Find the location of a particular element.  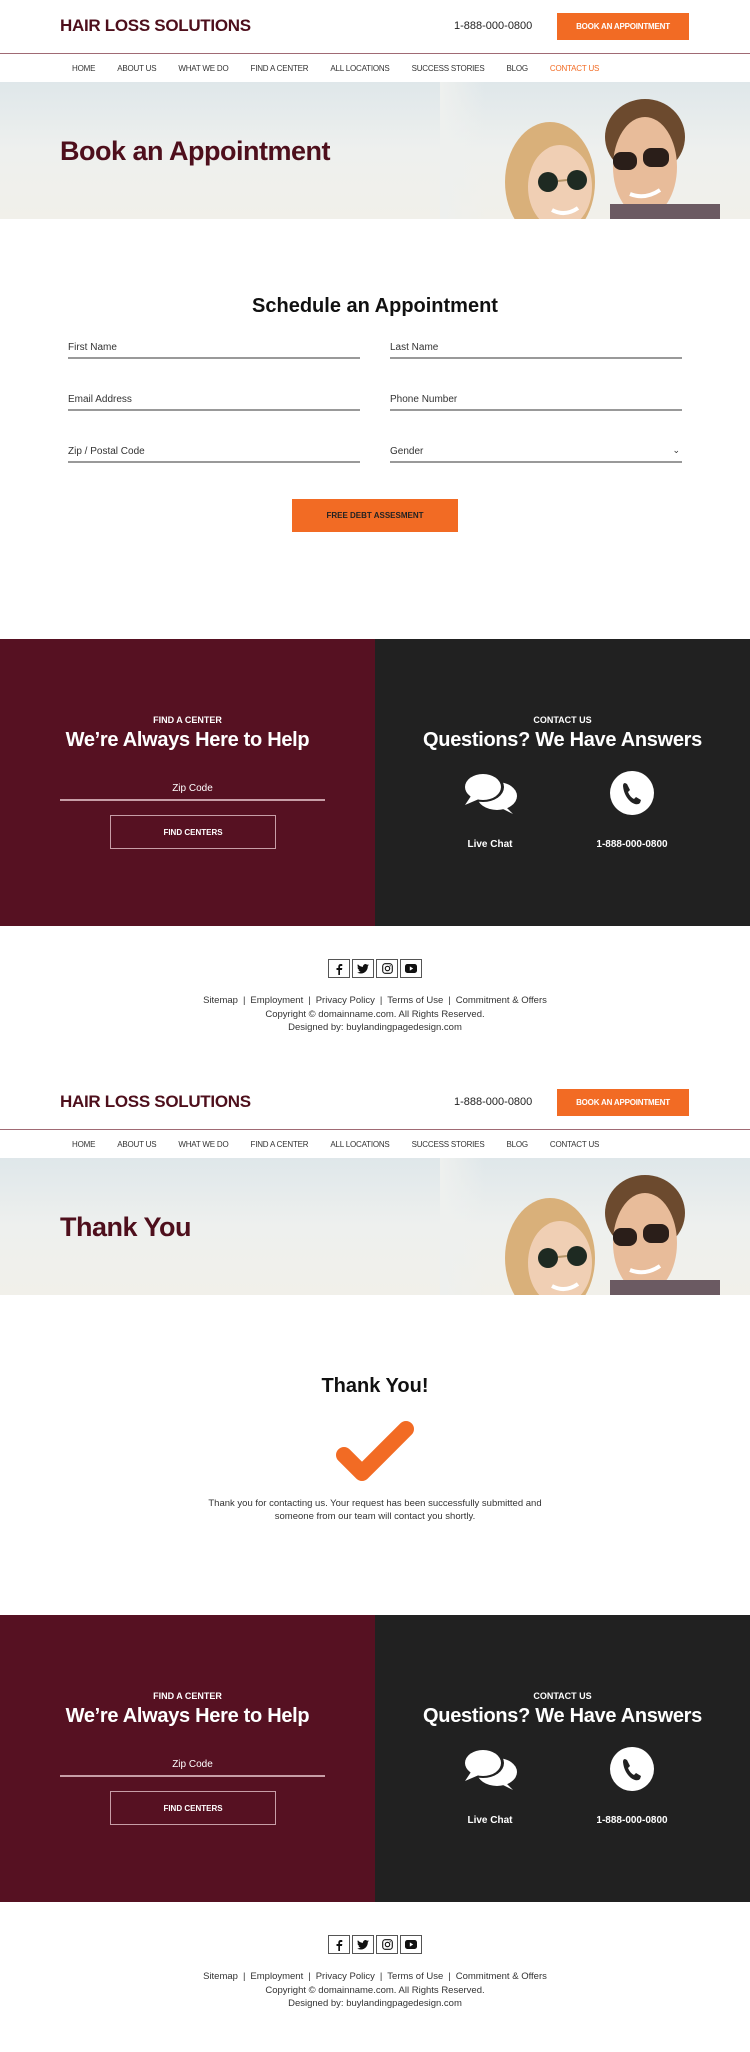

youtube-icon is located at coordinates (411, 968).